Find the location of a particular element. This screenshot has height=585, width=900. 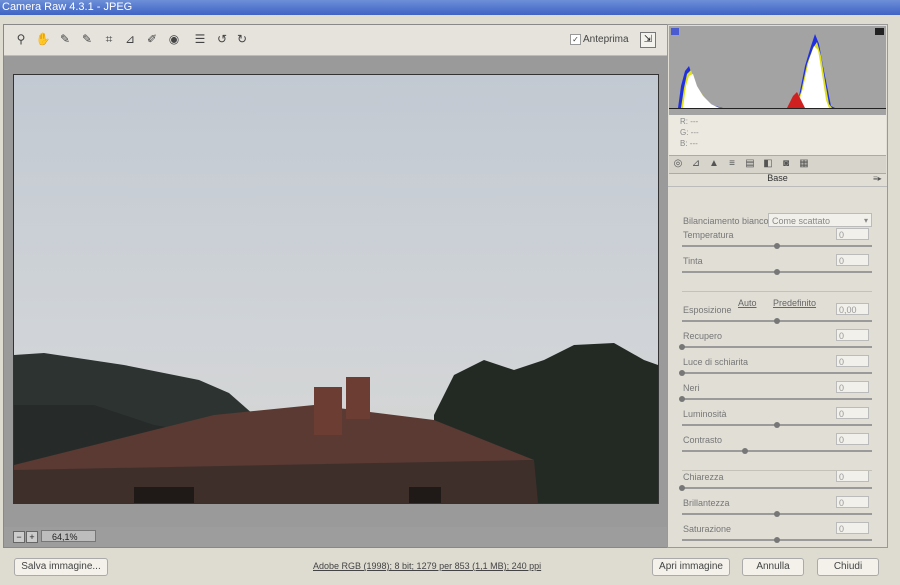

histogram-graph is located at coordinates (777, 70).